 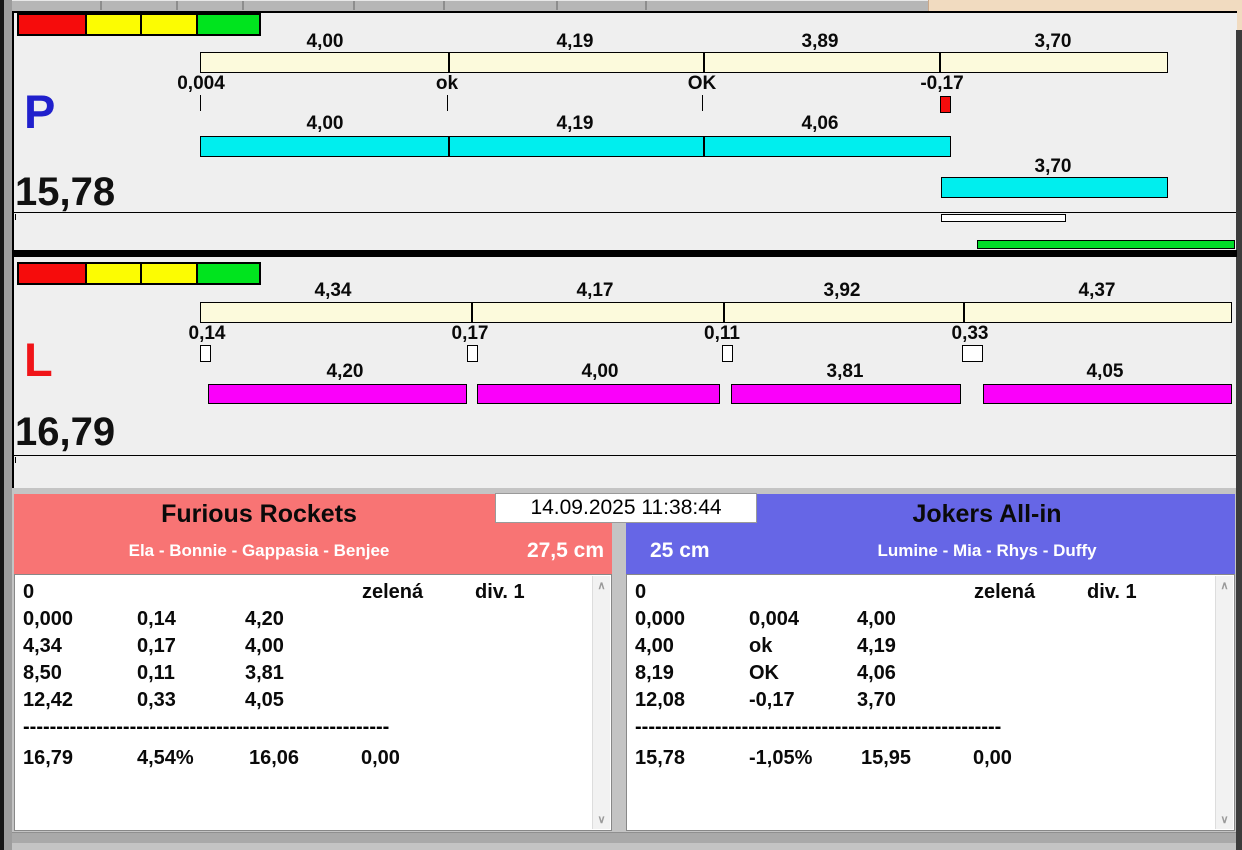 What do you see at coordinates (274, 758) in the screenshot?
I see `total-cell: 16,06` at bounding box center [274, 758].